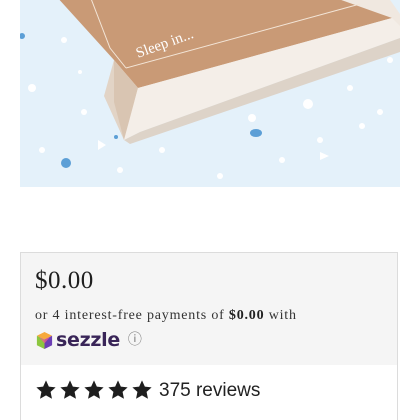 This screenshot has width=420, height=420. I want to click on installment-amount: $0.00, so click(246, 315).